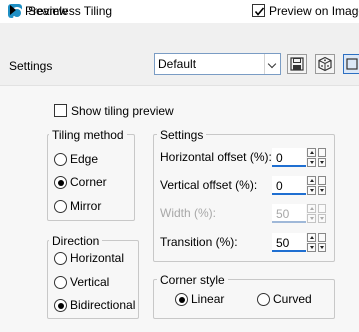 The height and width of the screenshot is (332, 359). What do you see at coordinates (263, 299) in the screenshot?
I see `corner-curved-radio` at bounding box center [263, 299].